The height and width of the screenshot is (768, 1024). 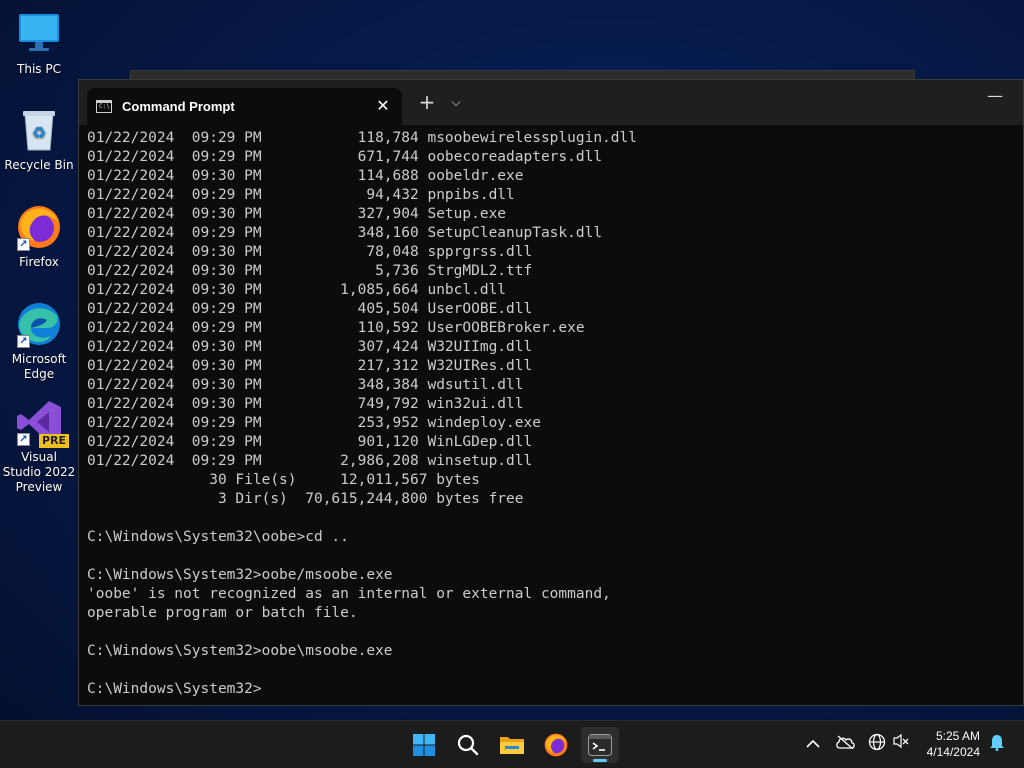 I want to click on search-icon, so click(x=468, y=745).